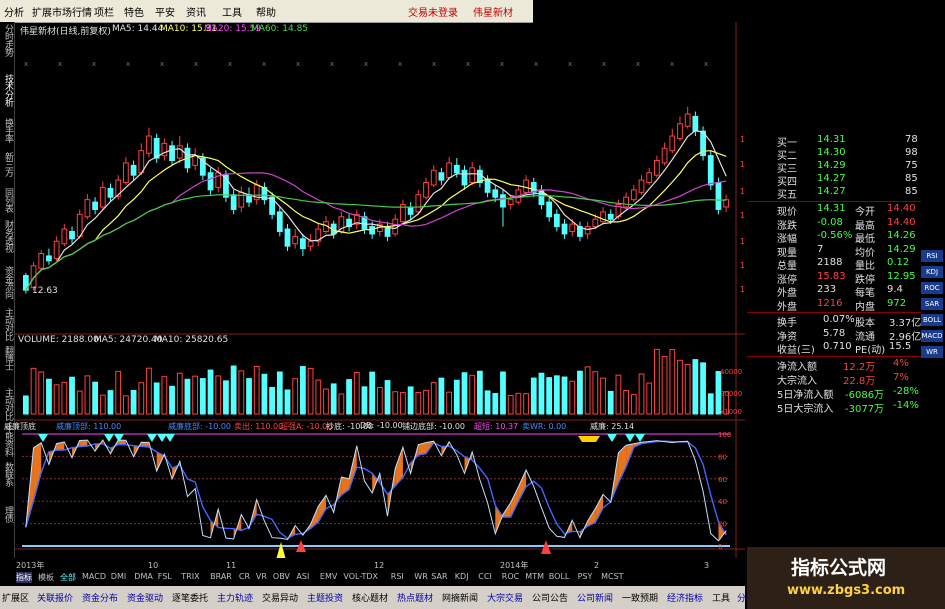  What do you see at coordinates (932, 320) in the screenshot?
I see `side-tag-boll: BOLL` at bounding box center [932, 320].